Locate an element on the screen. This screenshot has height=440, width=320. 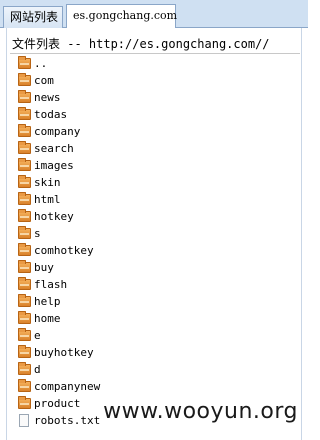
folder-item: flash is located at coordinates (153, 284).